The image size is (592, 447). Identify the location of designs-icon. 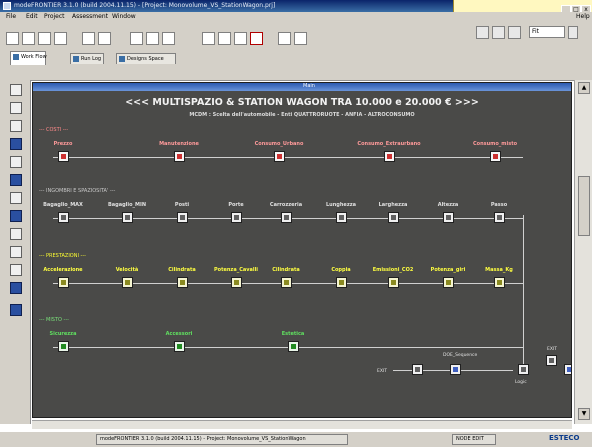
(122, 59).